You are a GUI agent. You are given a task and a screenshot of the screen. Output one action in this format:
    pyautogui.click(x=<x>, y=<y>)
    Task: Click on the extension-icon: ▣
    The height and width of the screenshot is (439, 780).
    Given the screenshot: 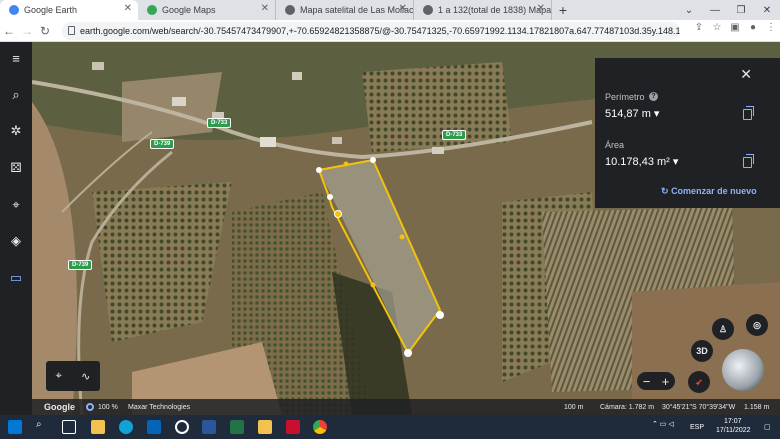 What is the action you would take?
    pyautogui.click(x=735, y=27)
    